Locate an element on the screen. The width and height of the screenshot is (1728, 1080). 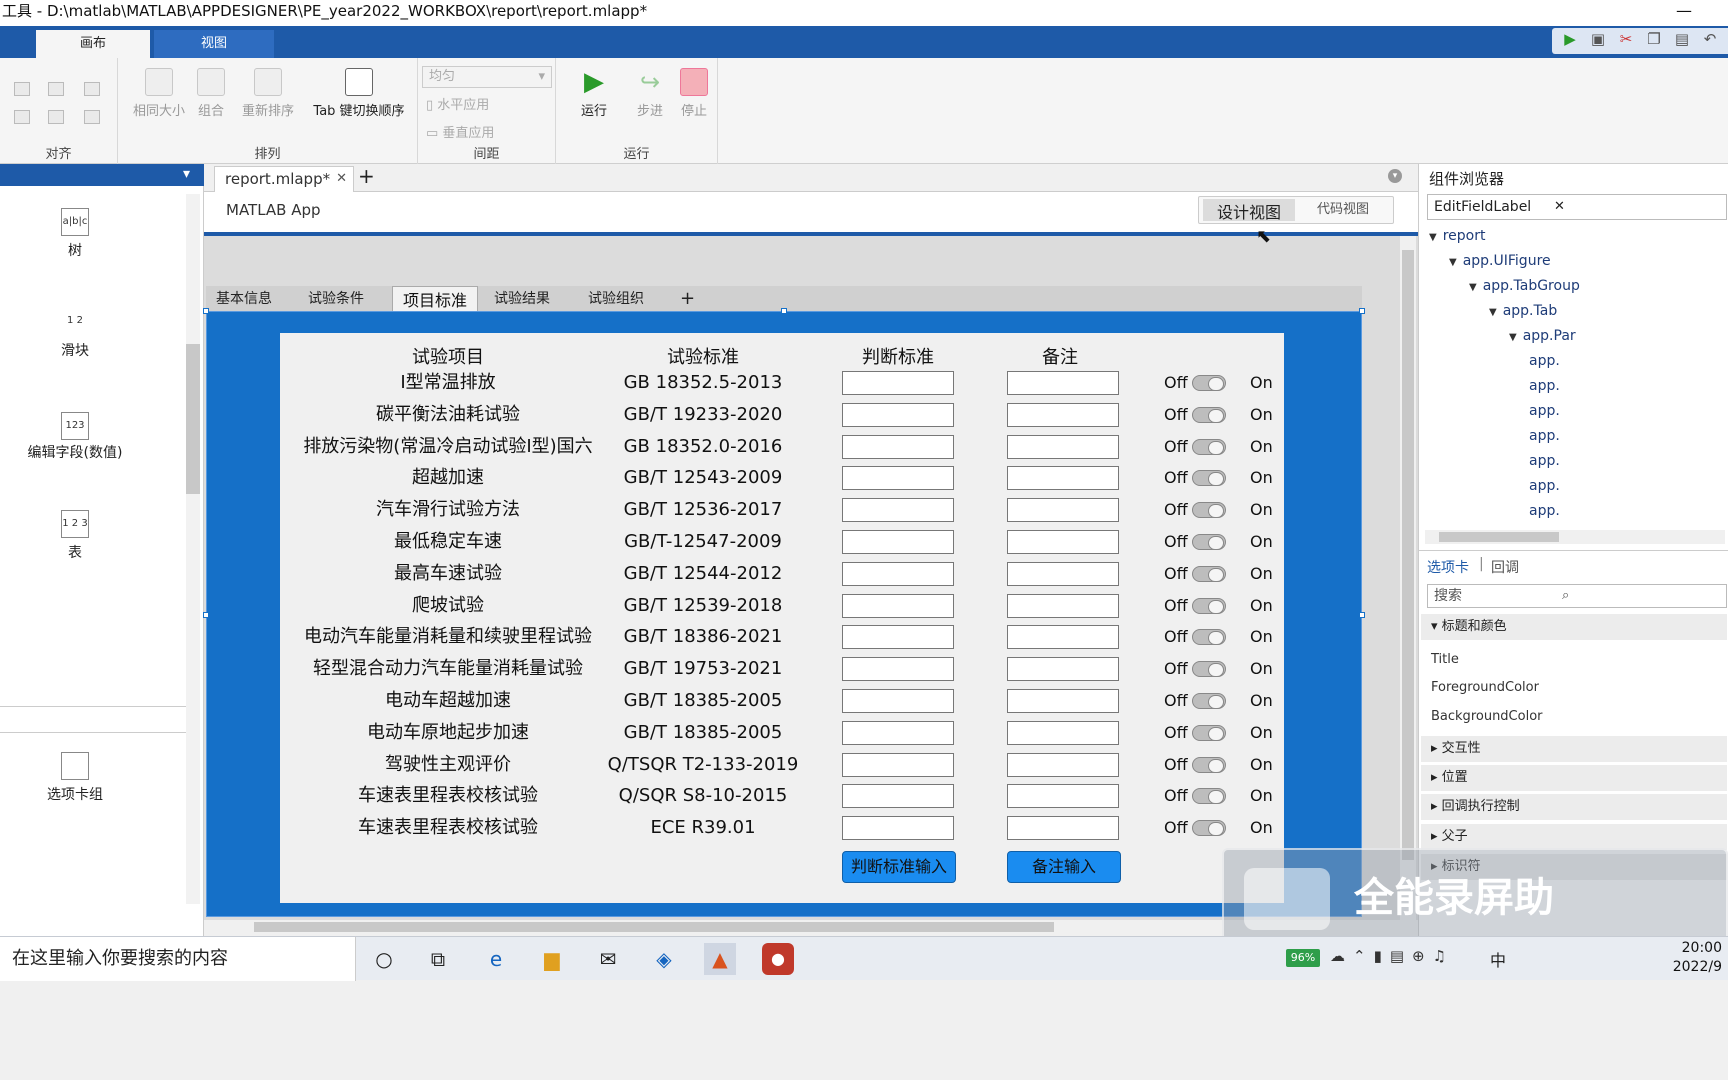
component-numeric-field: 123 编辑字段(数值) is located at coordinates (75, 437).